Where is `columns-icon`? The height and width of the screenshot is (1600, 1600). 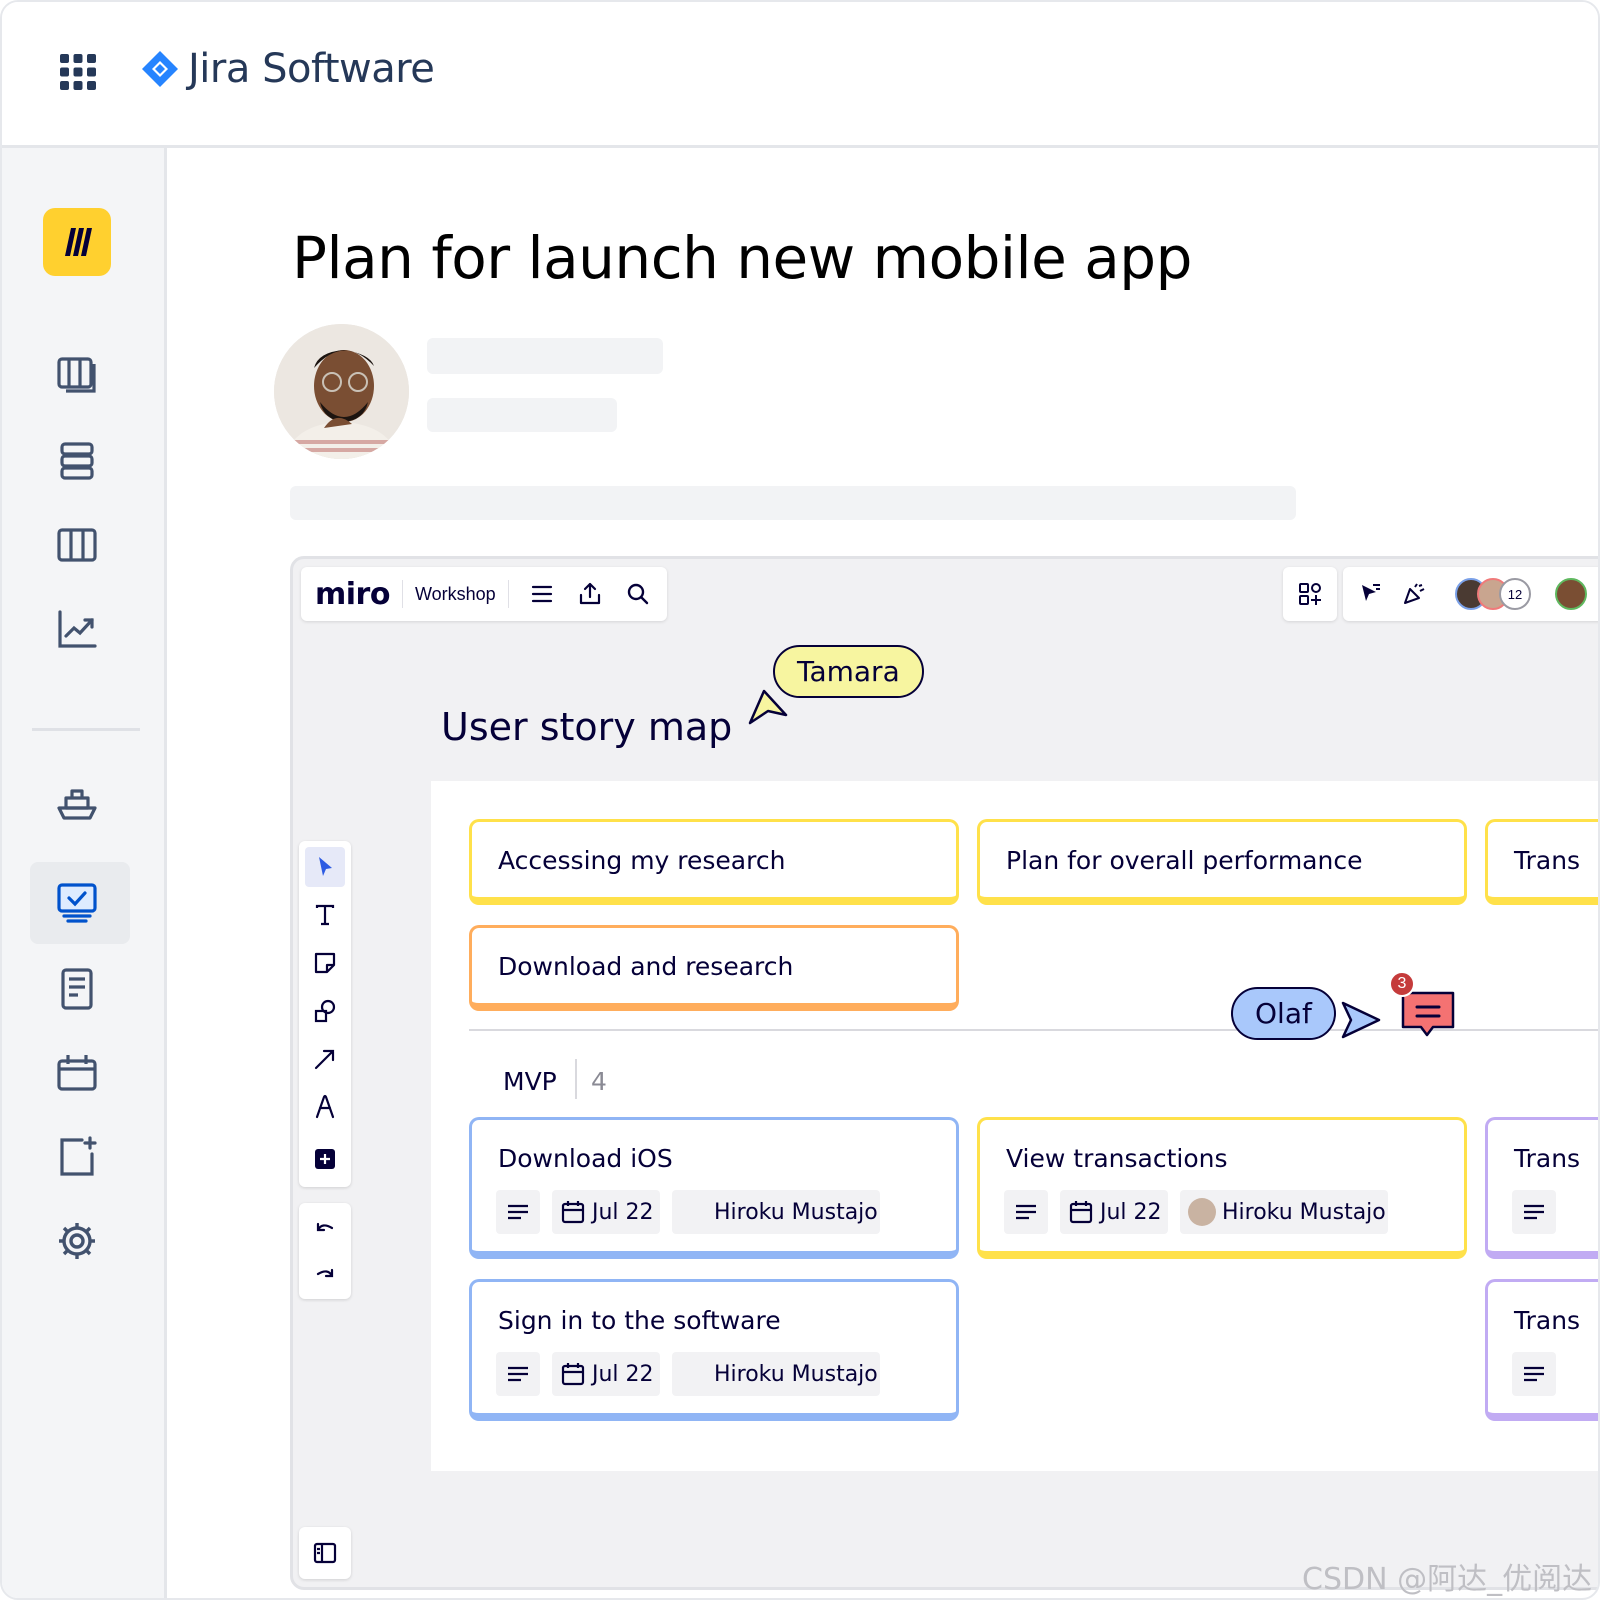 columns-icon is located at coordinates (77, 545).